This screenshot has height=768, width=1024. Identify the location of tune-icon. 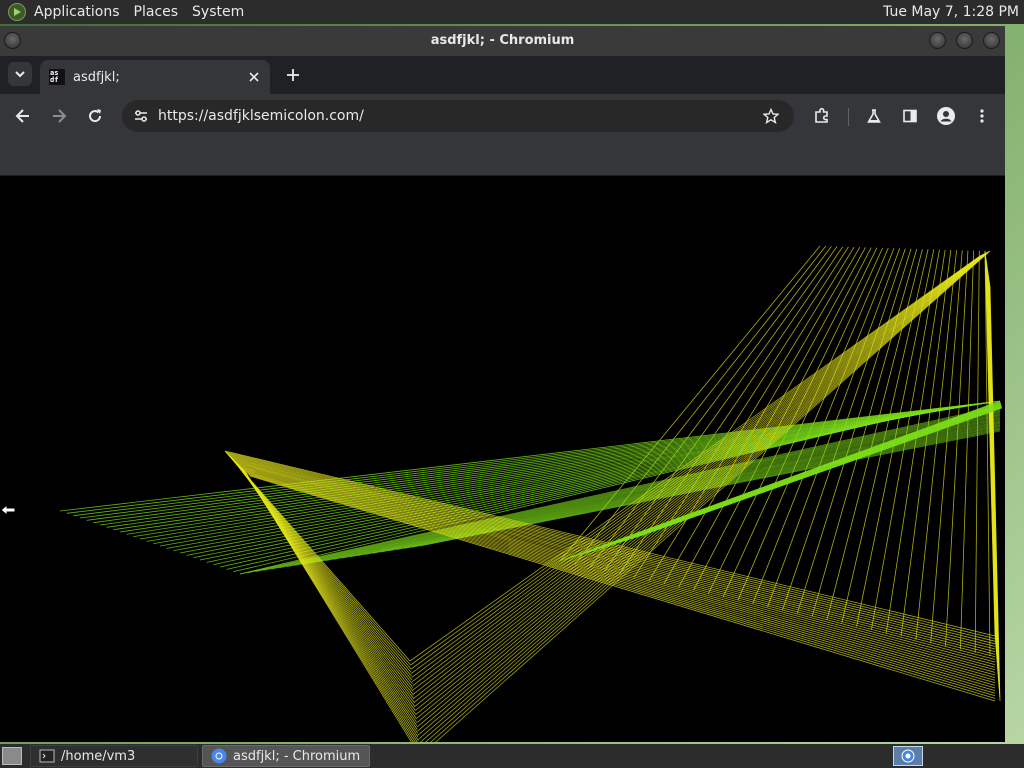
(141, 116).